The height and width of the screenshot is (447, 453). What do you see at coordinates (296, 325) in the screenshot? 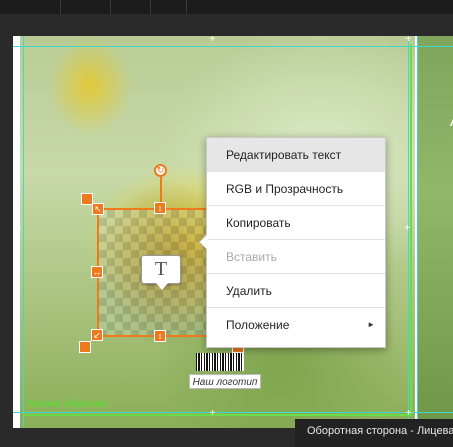
I see `menu-item-position: Положение ►` at bounding box center [296, 325].